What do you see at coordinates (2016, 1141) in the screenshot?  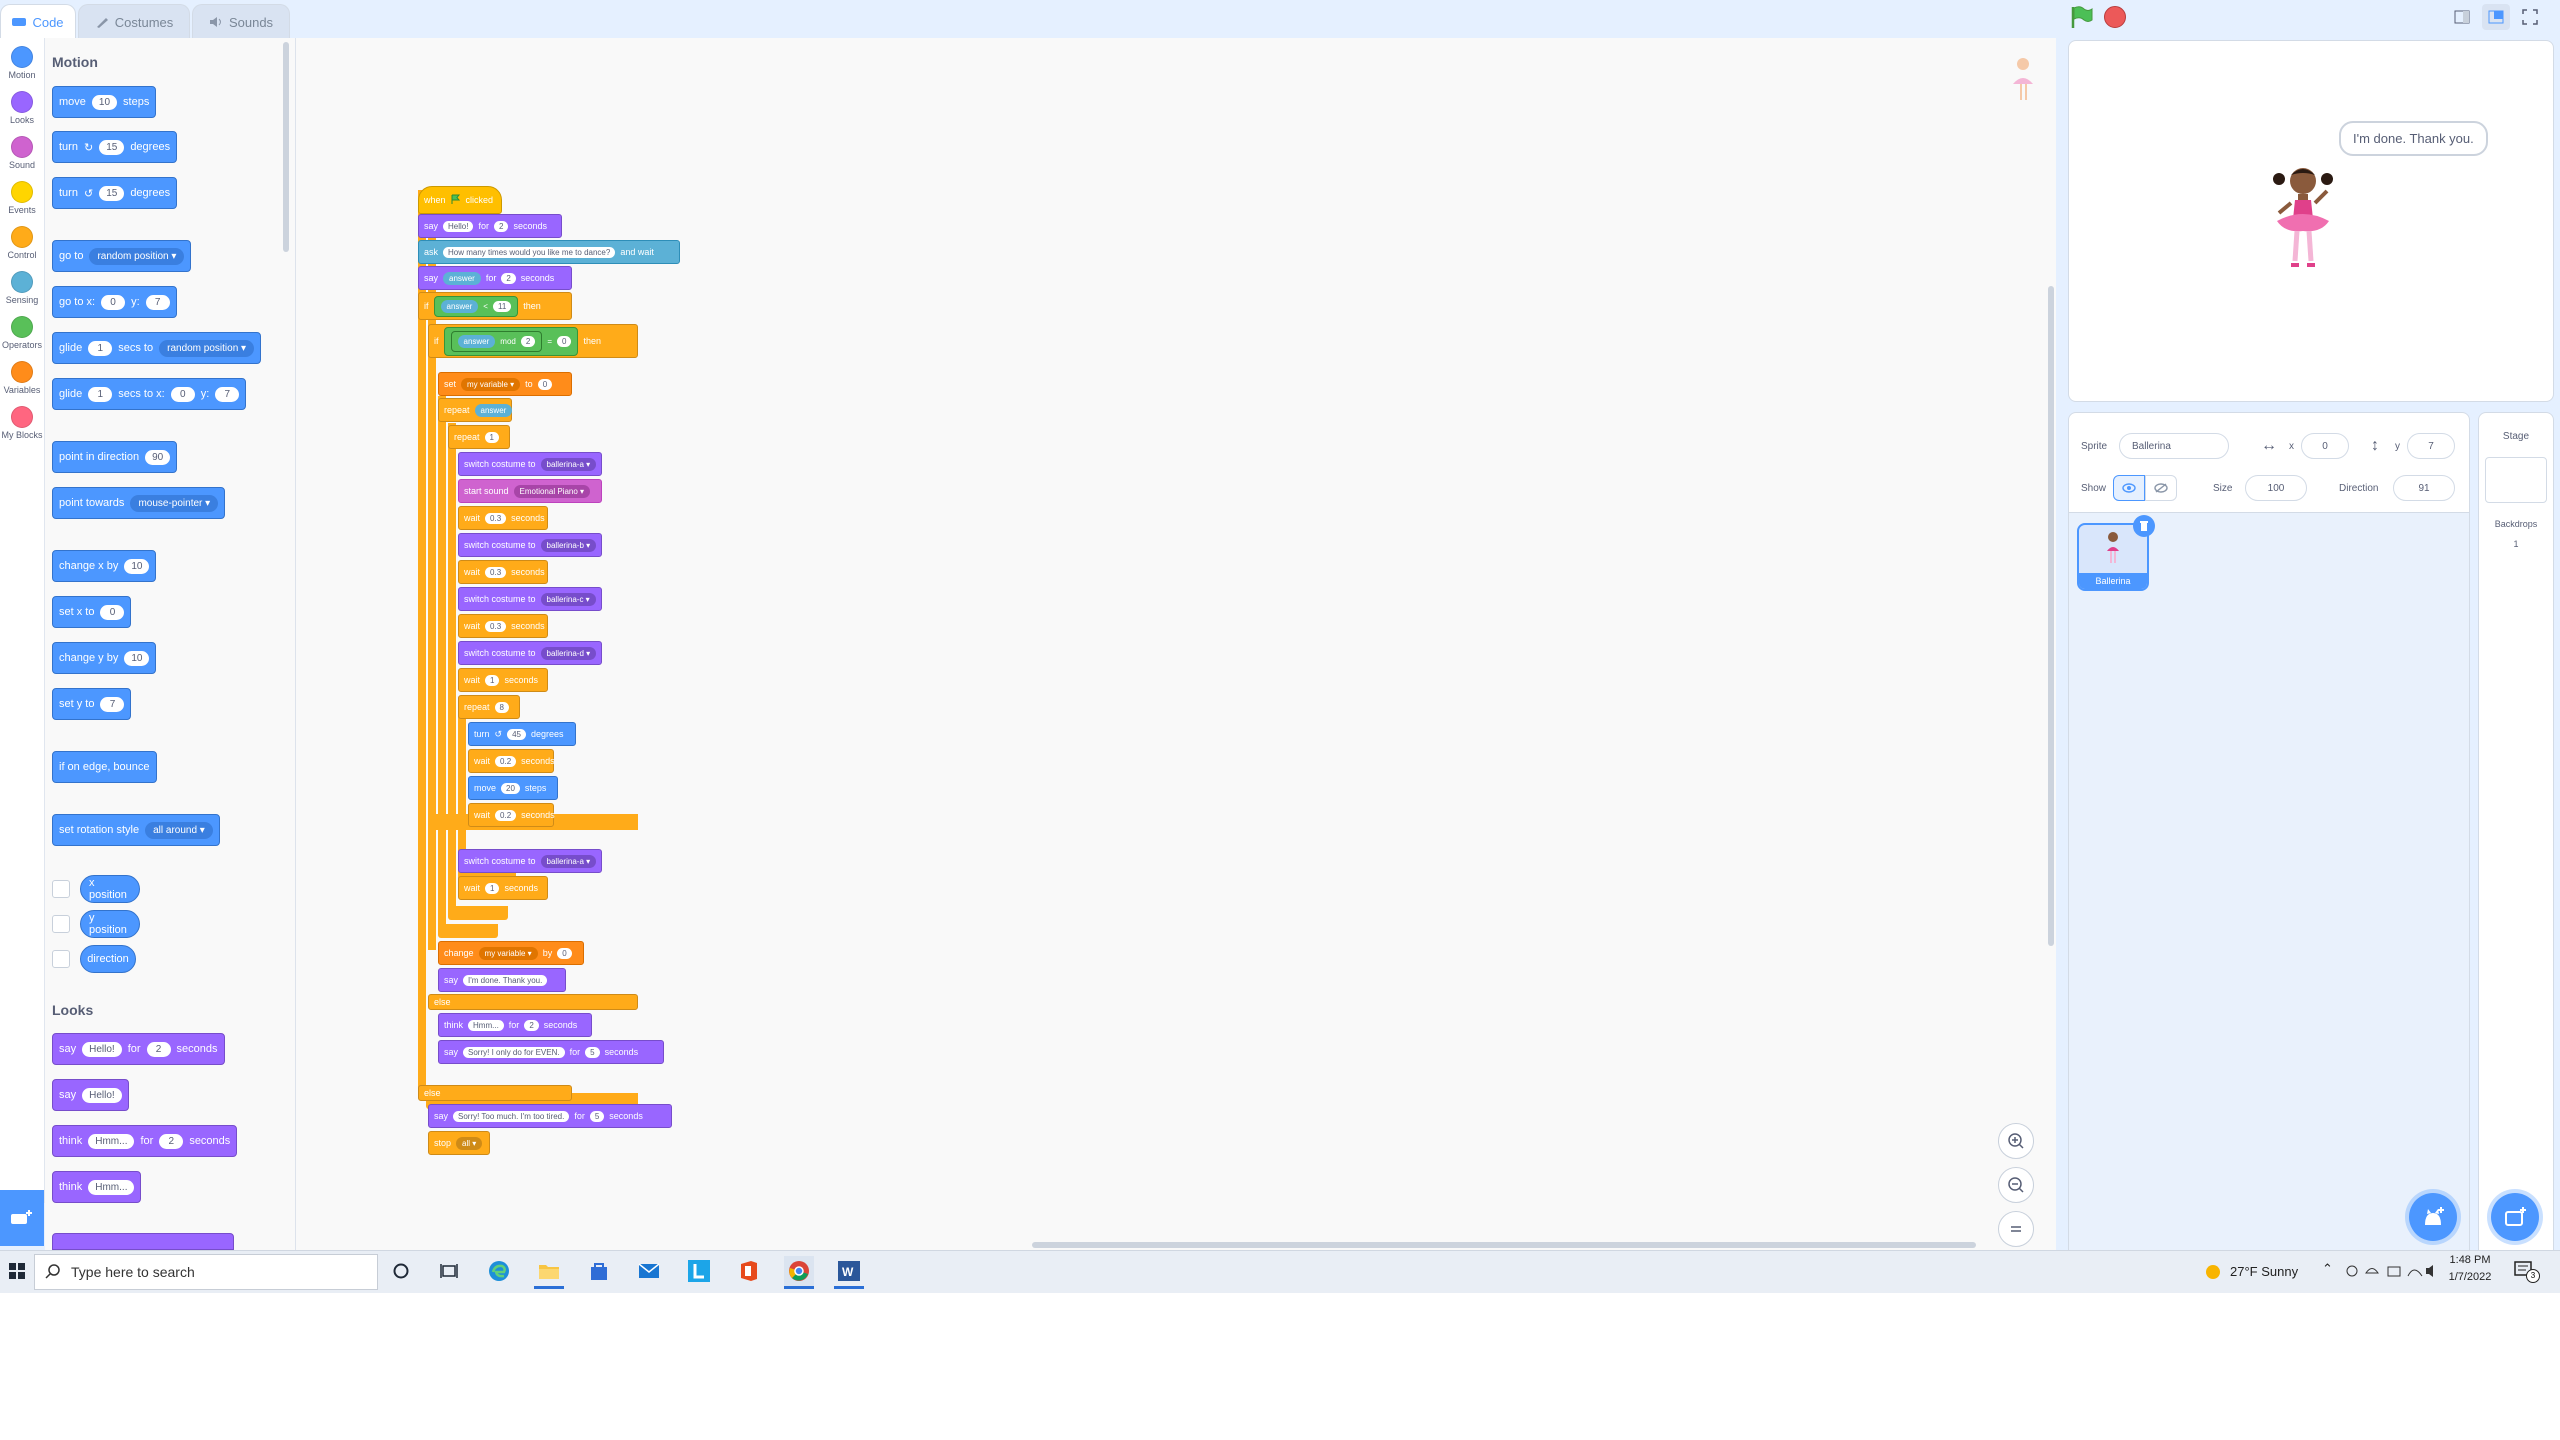 I see `zoom-in-button` at bounding box center [2016, 1141].